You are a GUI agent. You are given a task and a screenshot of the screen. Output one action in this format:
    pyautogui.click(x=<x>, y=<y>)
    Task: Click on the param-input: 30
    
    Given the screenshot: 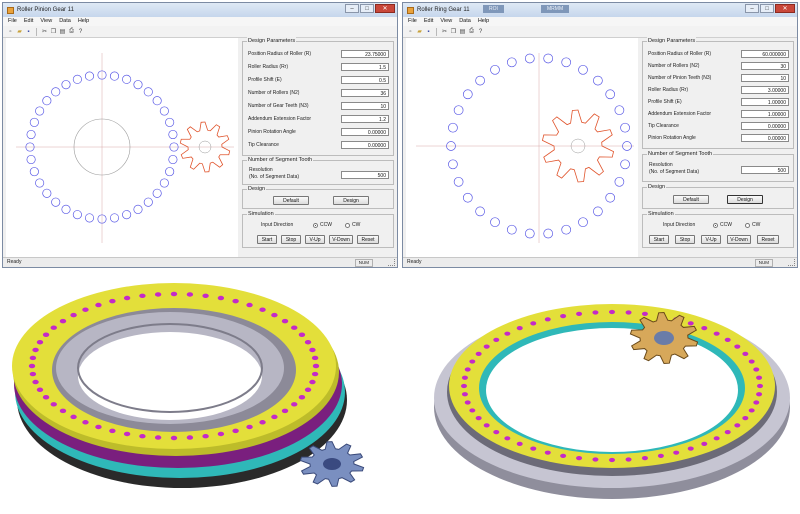 What is the action you would take?
    pyautogui.click(x=765, y=66)
    